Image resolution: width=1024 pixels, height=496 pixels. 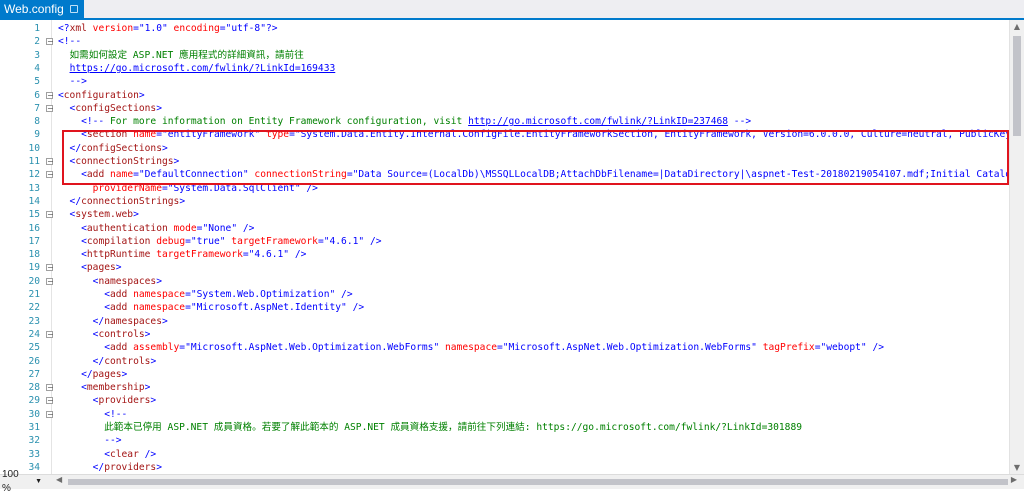 I want to click on code-line: 34 </providers>, so click(x=505, y=467).